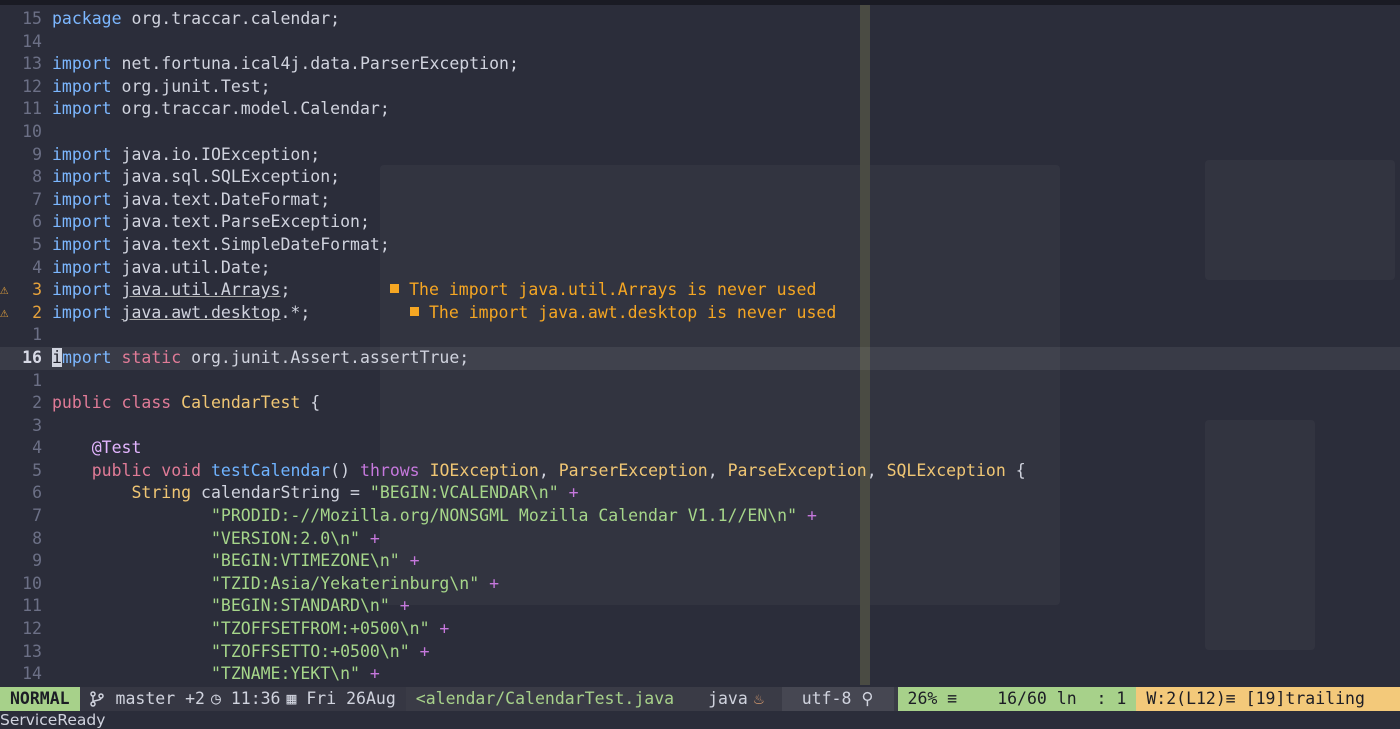 Image resolution: width=1400 pixels, height=729 pixels. Describe the element at coordinates (155, 698) in the screenshot. I see `git-branch-label: master +2` at that location.